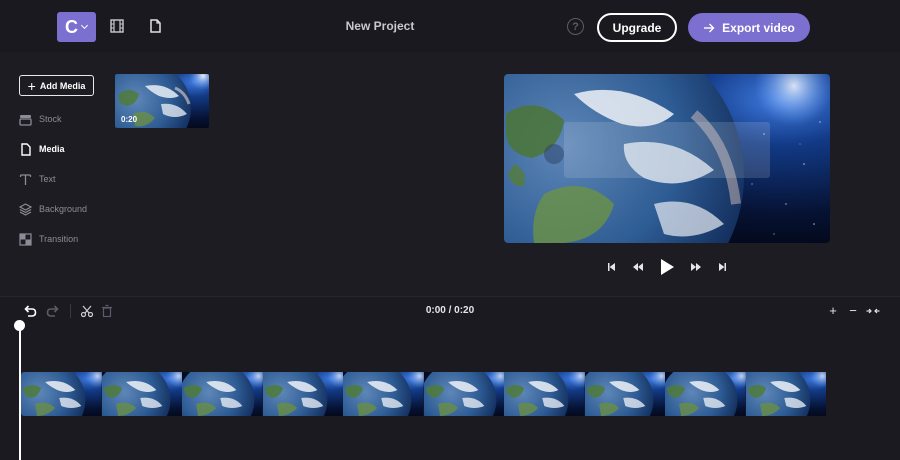 Image resolution: width=900 pixels, height=460 pixels. I want to click on sidebar-item-background: Background, so click(53, 209).